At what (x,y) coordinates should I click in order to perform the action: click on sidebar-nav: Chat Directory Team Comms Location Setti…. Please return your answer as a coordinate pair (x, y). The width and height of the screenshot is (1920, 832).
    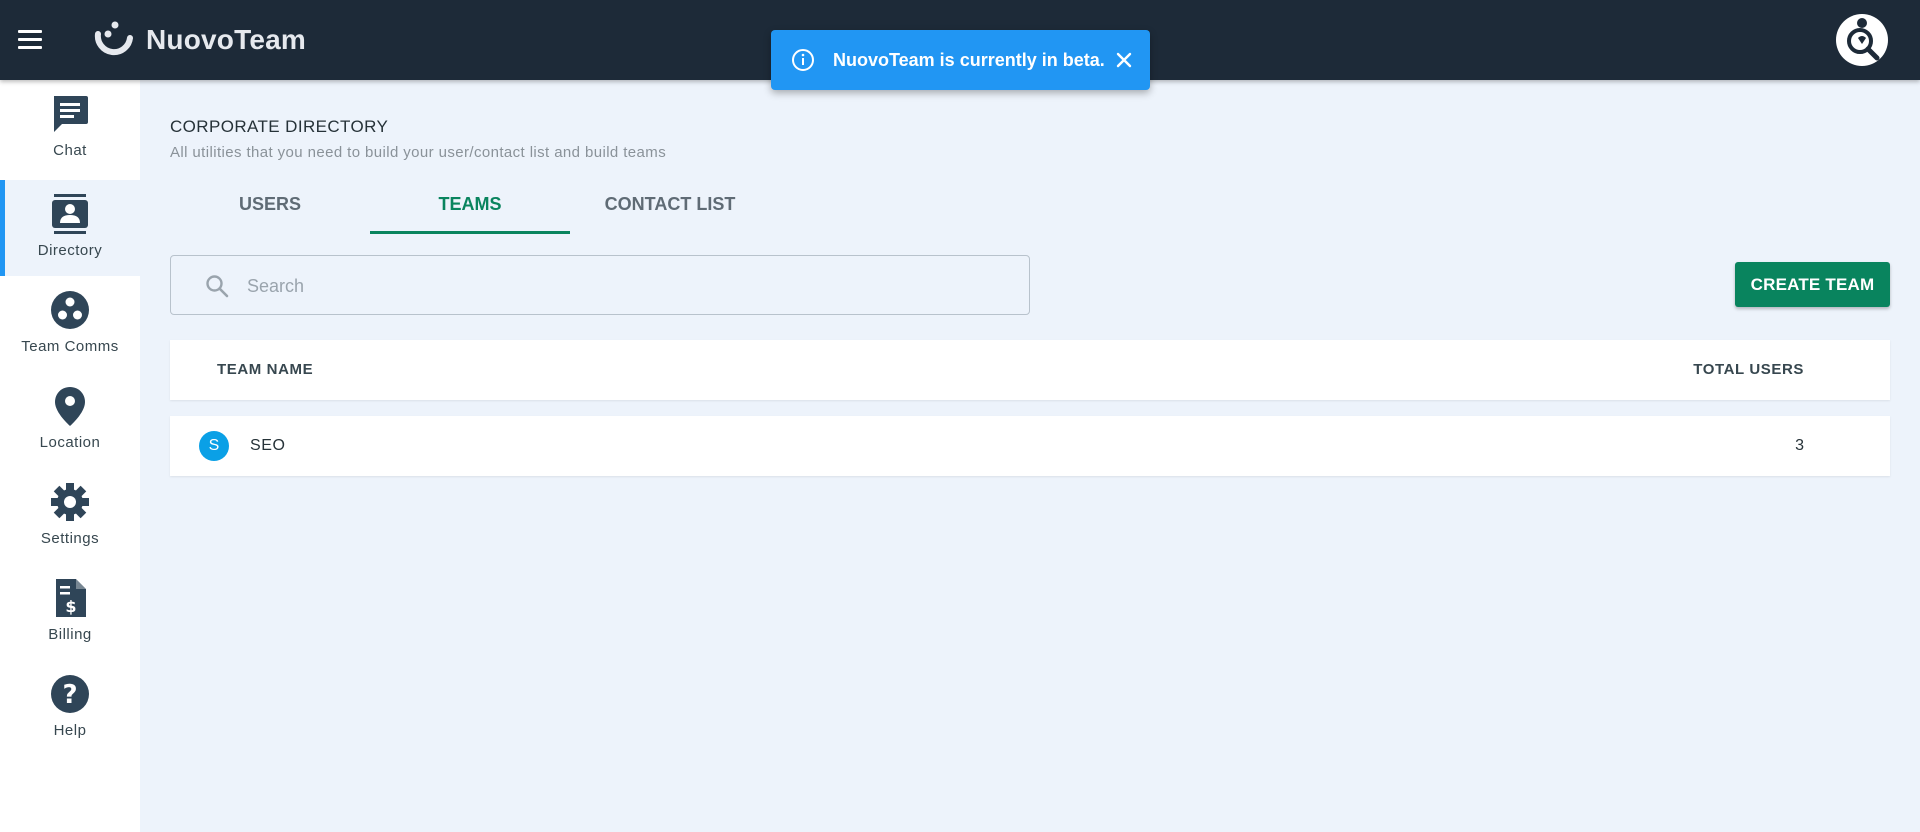
    Looking at the image, I should click on (70, 456).